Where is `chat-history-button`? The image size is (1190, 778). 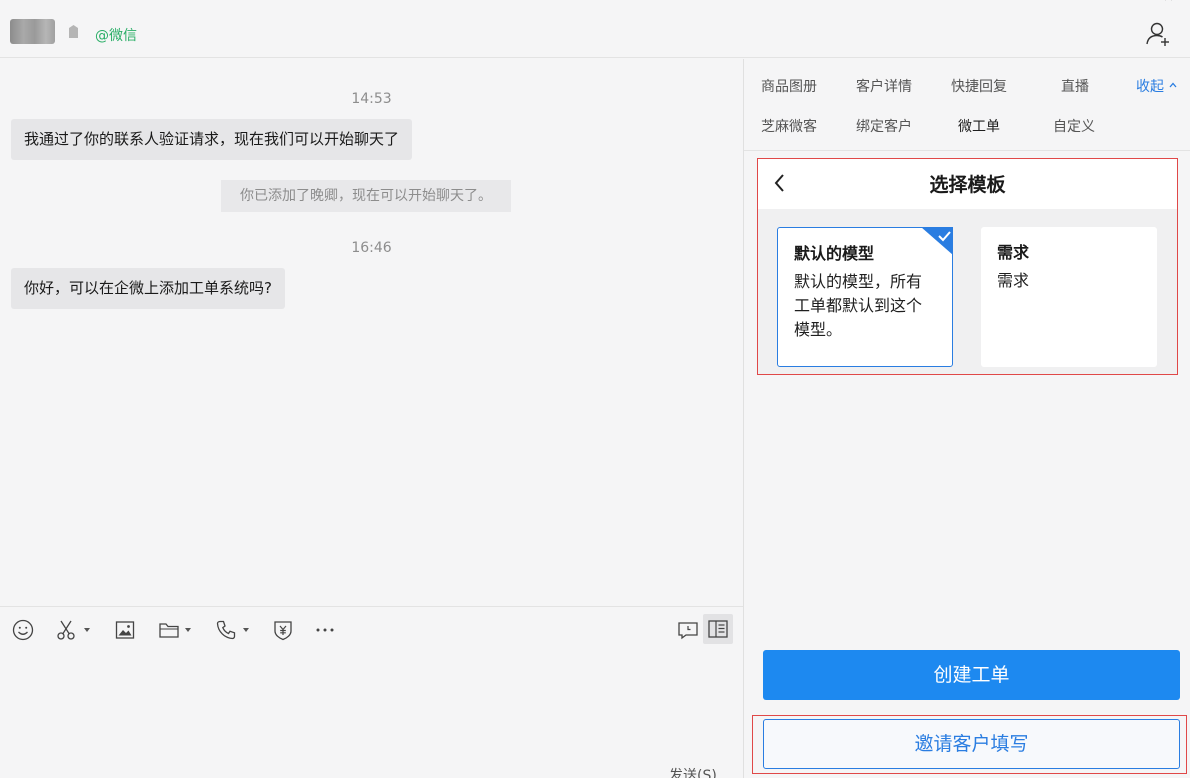
chat-history-button is located at coordinates (688, 630).